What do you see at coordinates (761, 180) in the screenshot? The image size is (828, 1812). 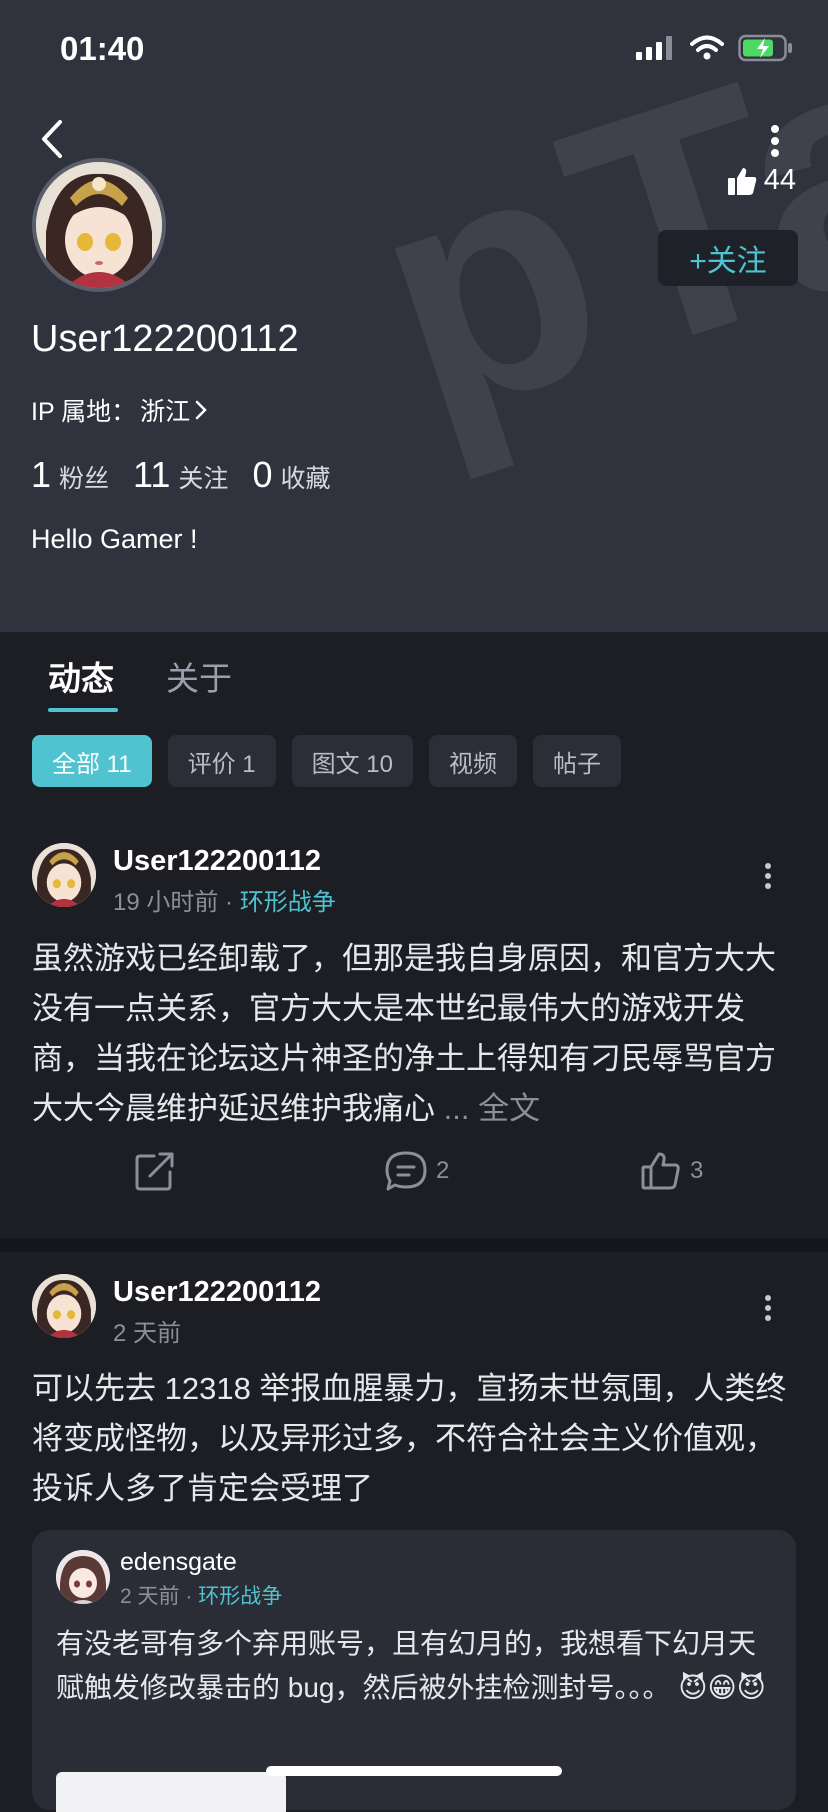 I see `profile-likes: 44` at bounding box center [761, 180].